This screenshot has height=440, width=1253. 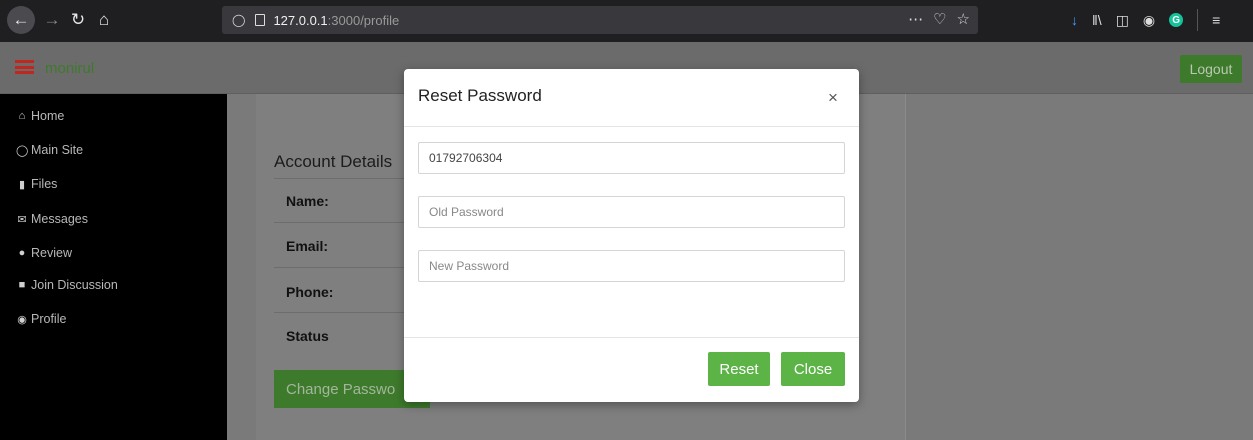 What do you see at coordinates (22, 319) in the screenshot?
I see `user-circle-icon: ◉` at bounding box center [22, 319].